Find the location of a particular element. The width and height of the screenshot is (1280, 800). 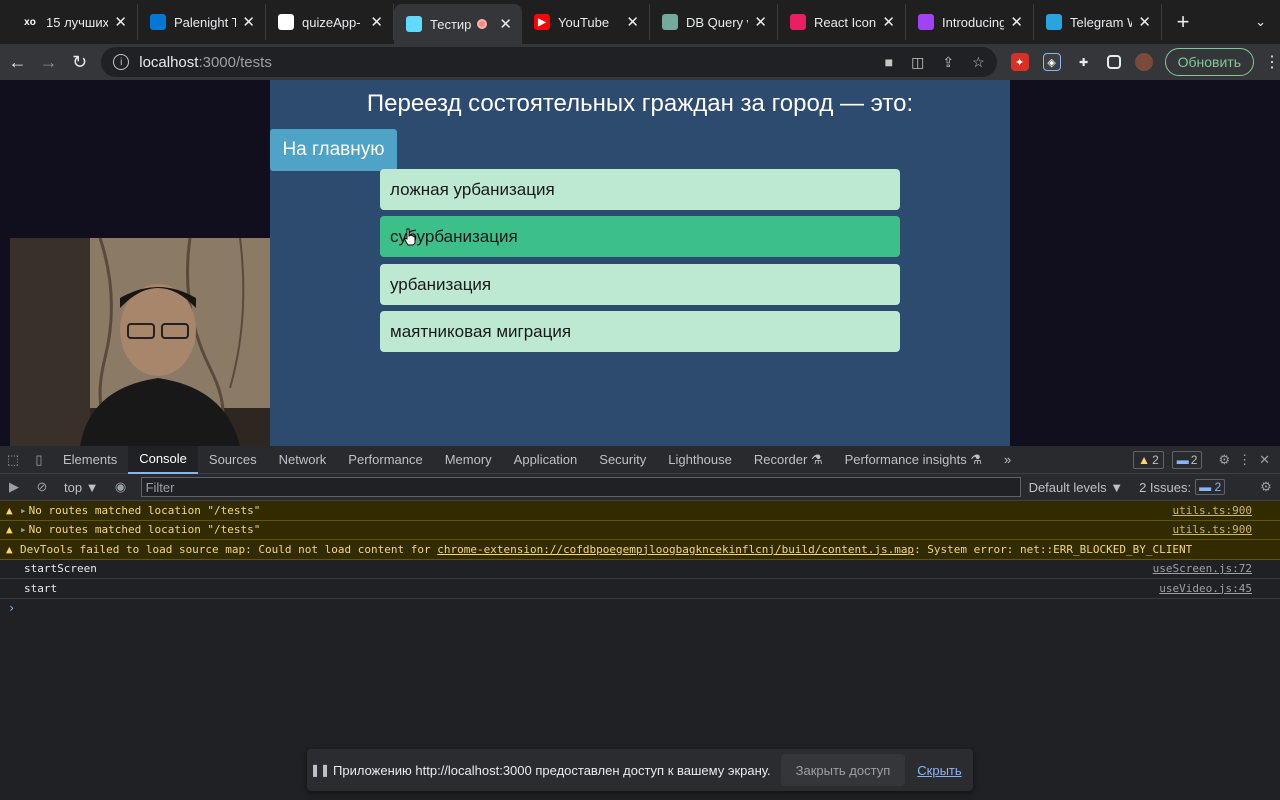

inspect-icon: ⬚ is located at coordinates (13, 460).